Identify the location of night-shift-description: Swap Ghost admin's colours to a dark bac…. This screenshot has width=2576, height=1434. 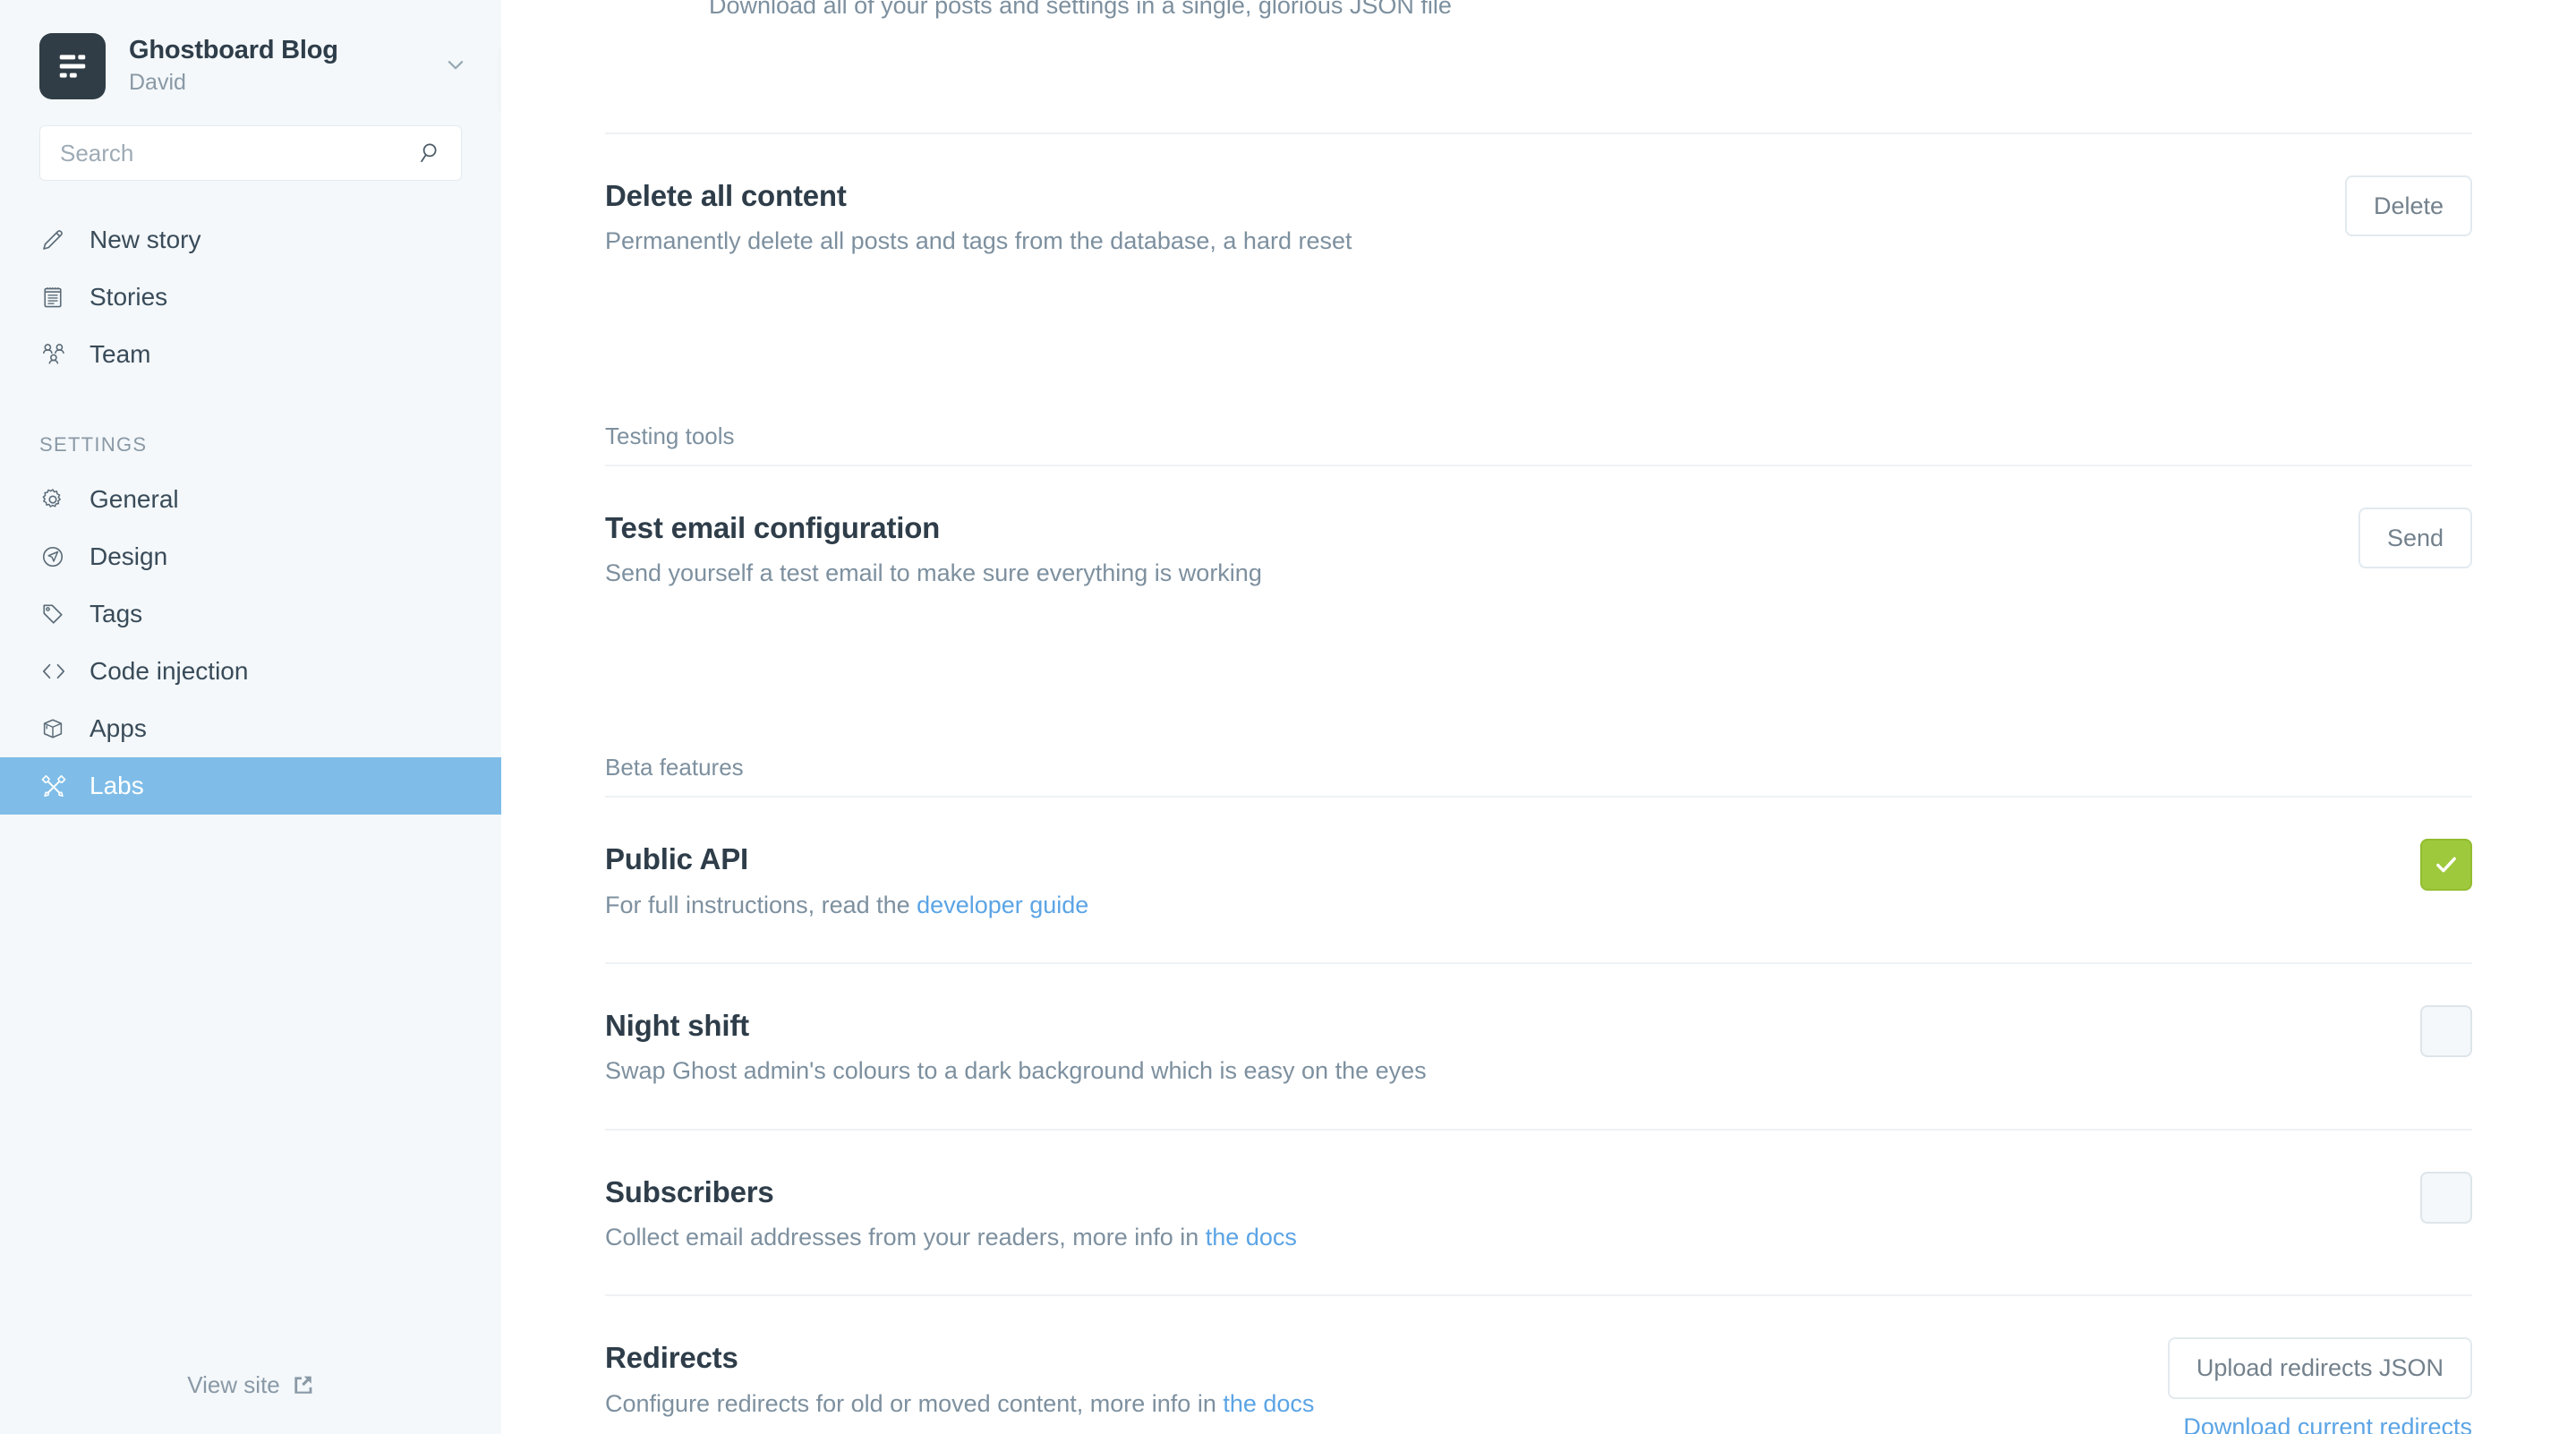
(1016, 1071).